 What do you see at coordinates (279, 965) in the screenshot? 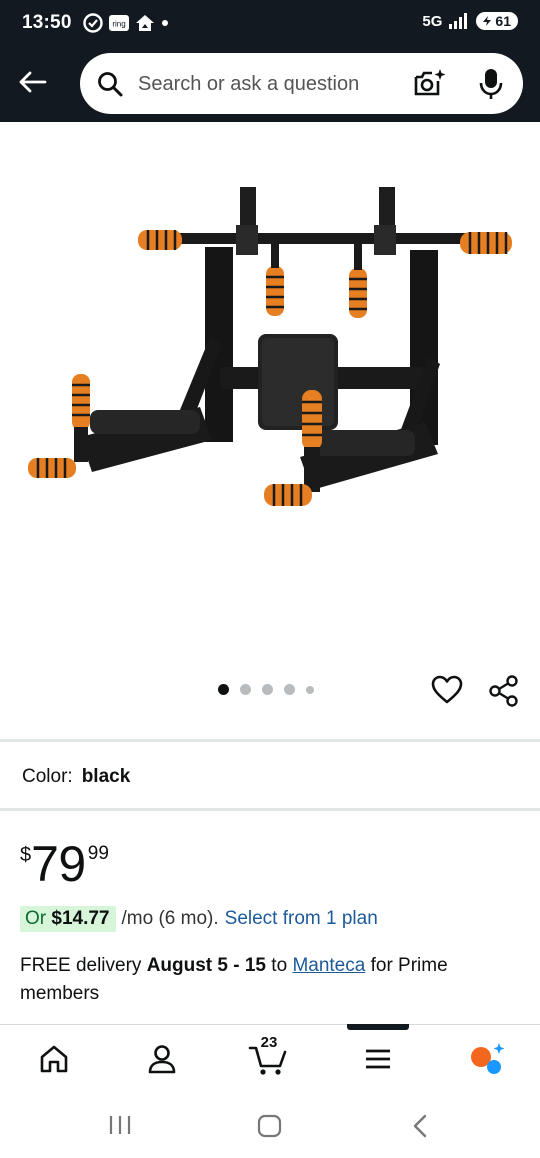
I see `delivery-to: to` at bounding box center [279, 965].